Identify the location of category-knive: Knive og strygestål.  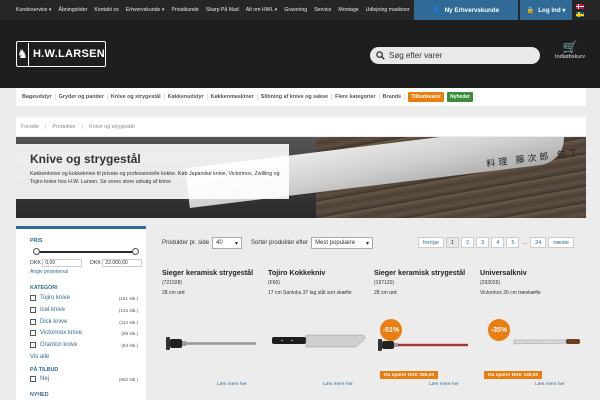
(136, 97).